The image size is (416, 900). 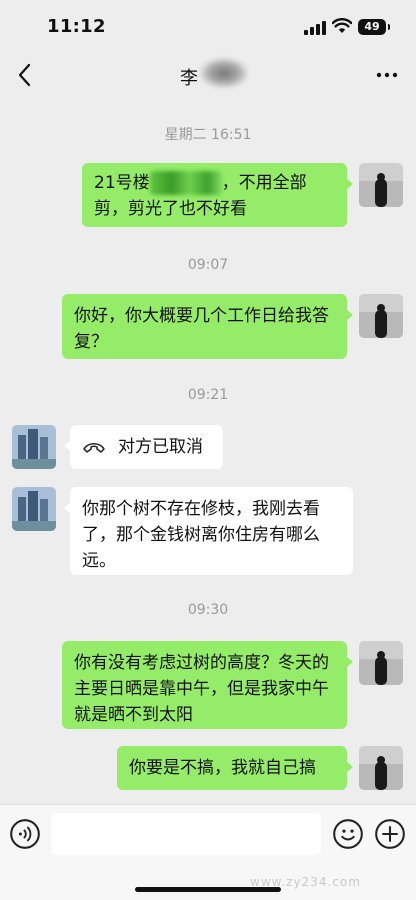 What do you see at coordinates (170, 209) in the screenshot?
I see `message-text: 剪，剪光了也不好看` at bounding box center [170, 209].